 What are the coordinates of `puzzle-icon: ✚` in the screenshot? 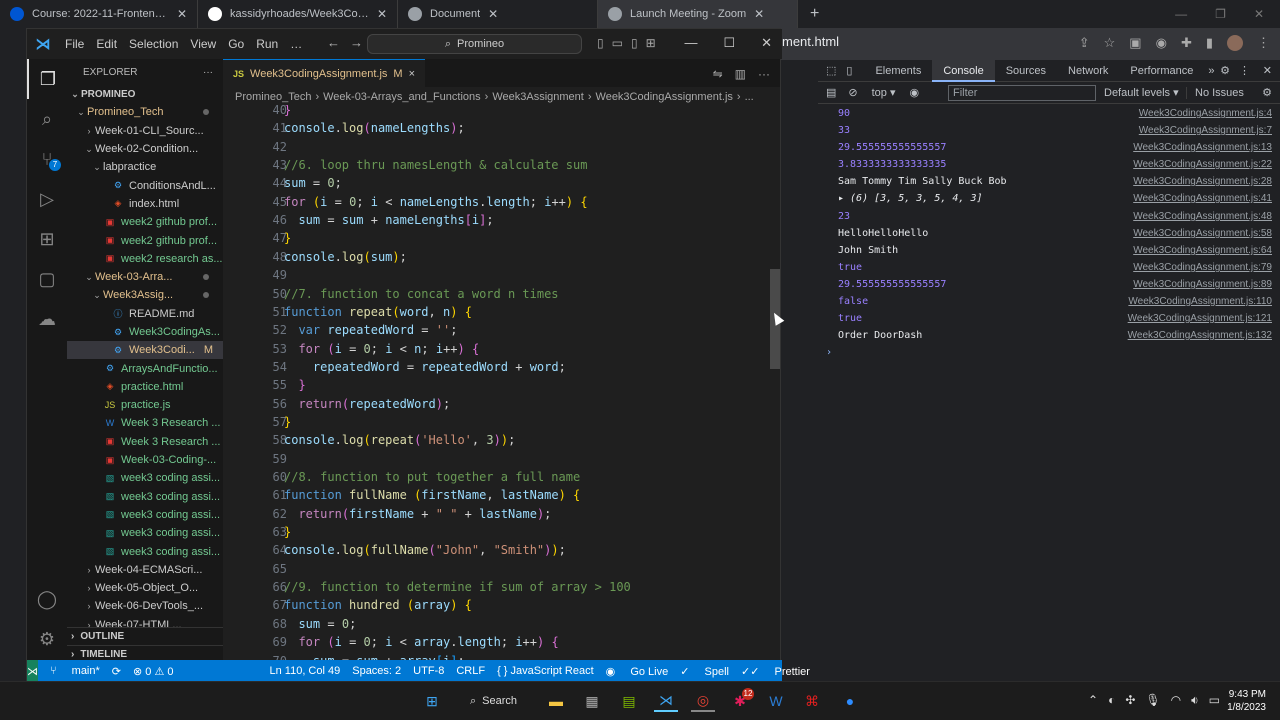 It's located at (1186, 43).